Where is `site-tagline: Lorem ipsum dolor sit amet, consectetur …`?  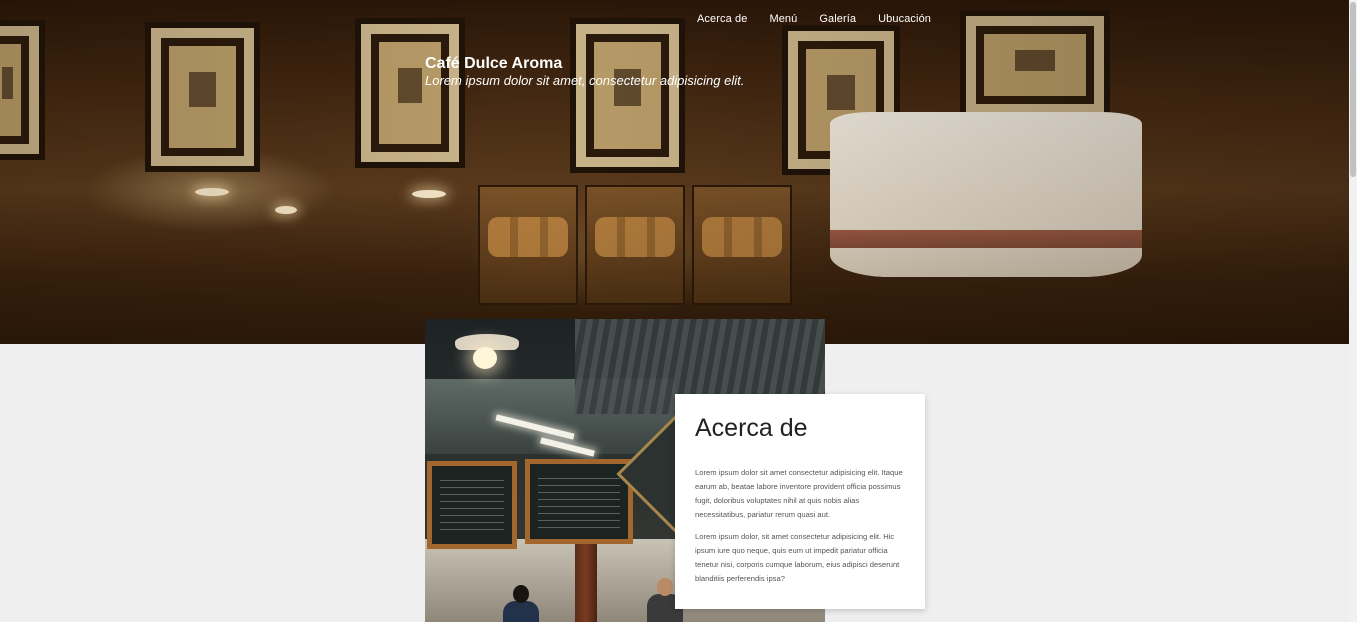 site-tagline: Lorem ipsum dolor sit amet, consectetur … is located at coordinates (585, 80).